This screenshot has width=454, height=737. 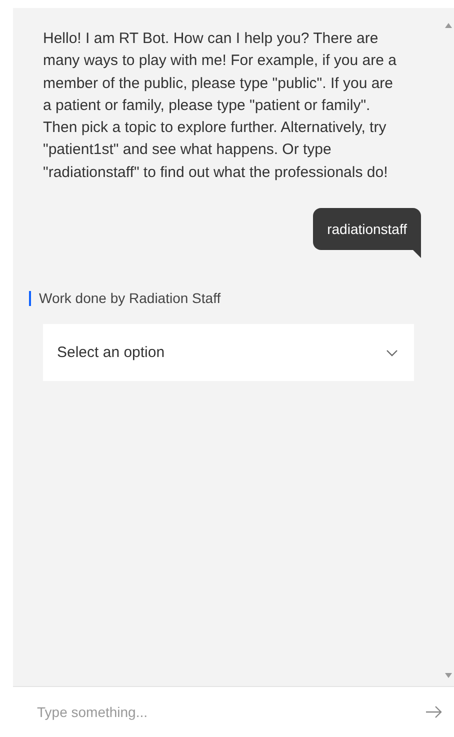 What do you see at coordinates (130, 298) in the screenshot?
I see `options-label: Work done by Radiation Staff` at bounding box center [130, 298].